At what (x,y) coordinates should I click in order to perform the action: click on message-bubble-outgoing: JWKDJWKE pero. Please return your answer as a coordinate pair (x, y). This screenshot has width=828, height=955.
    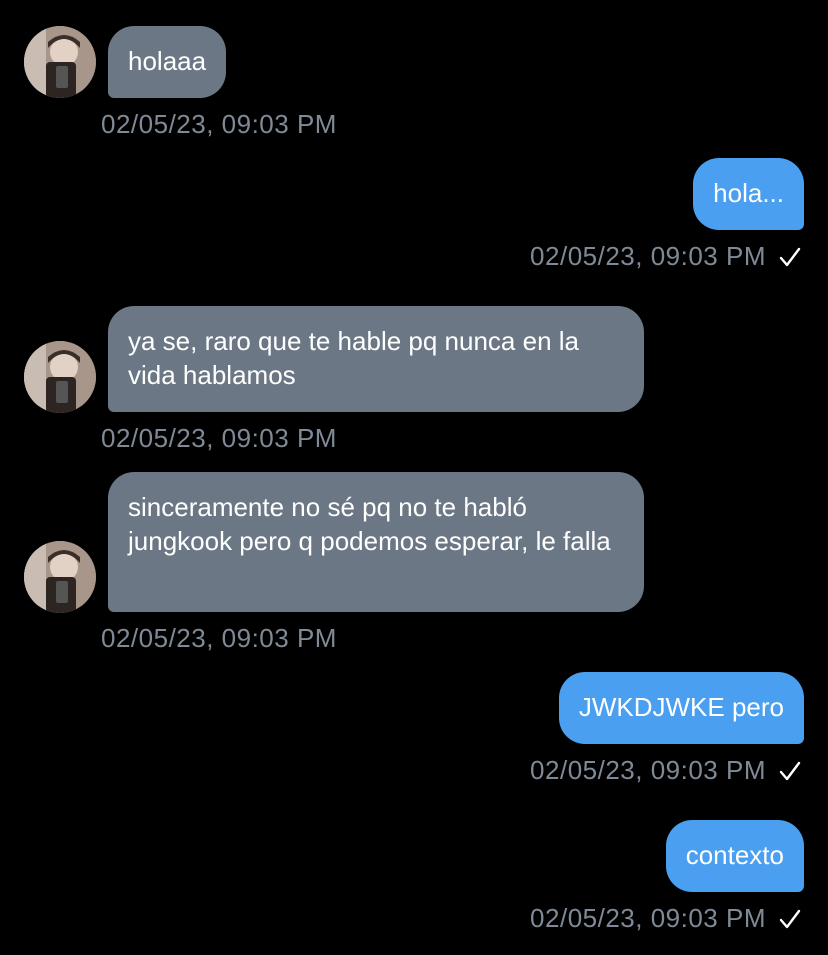
    Looking at the image, I should click on (681, 708).